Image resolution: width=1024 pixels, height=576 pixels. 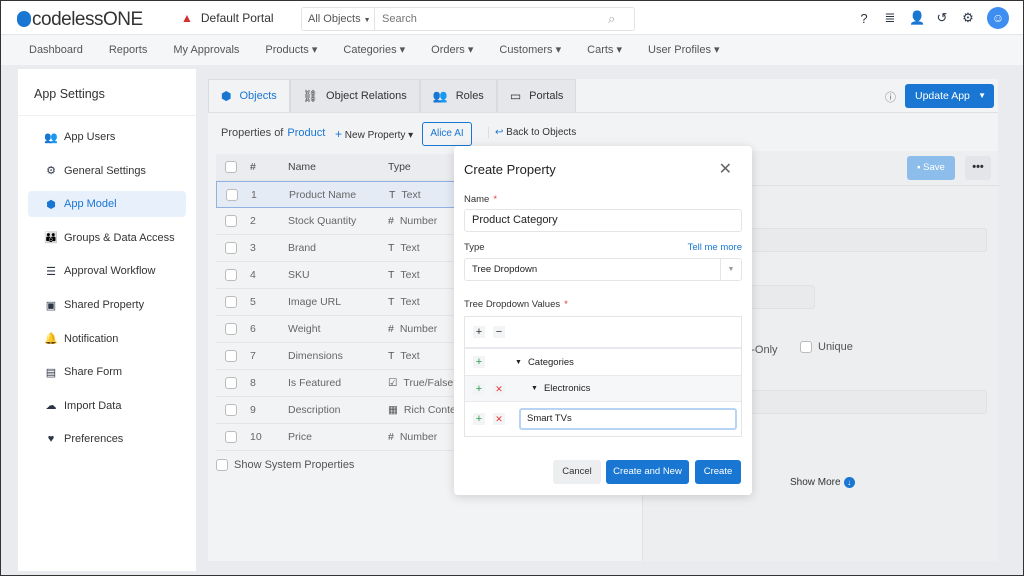 What do you see at coordinates (715, 247) in the screenshot?
I see `tell-me-more-link: Tell me more` at bounding box center [715, 247].